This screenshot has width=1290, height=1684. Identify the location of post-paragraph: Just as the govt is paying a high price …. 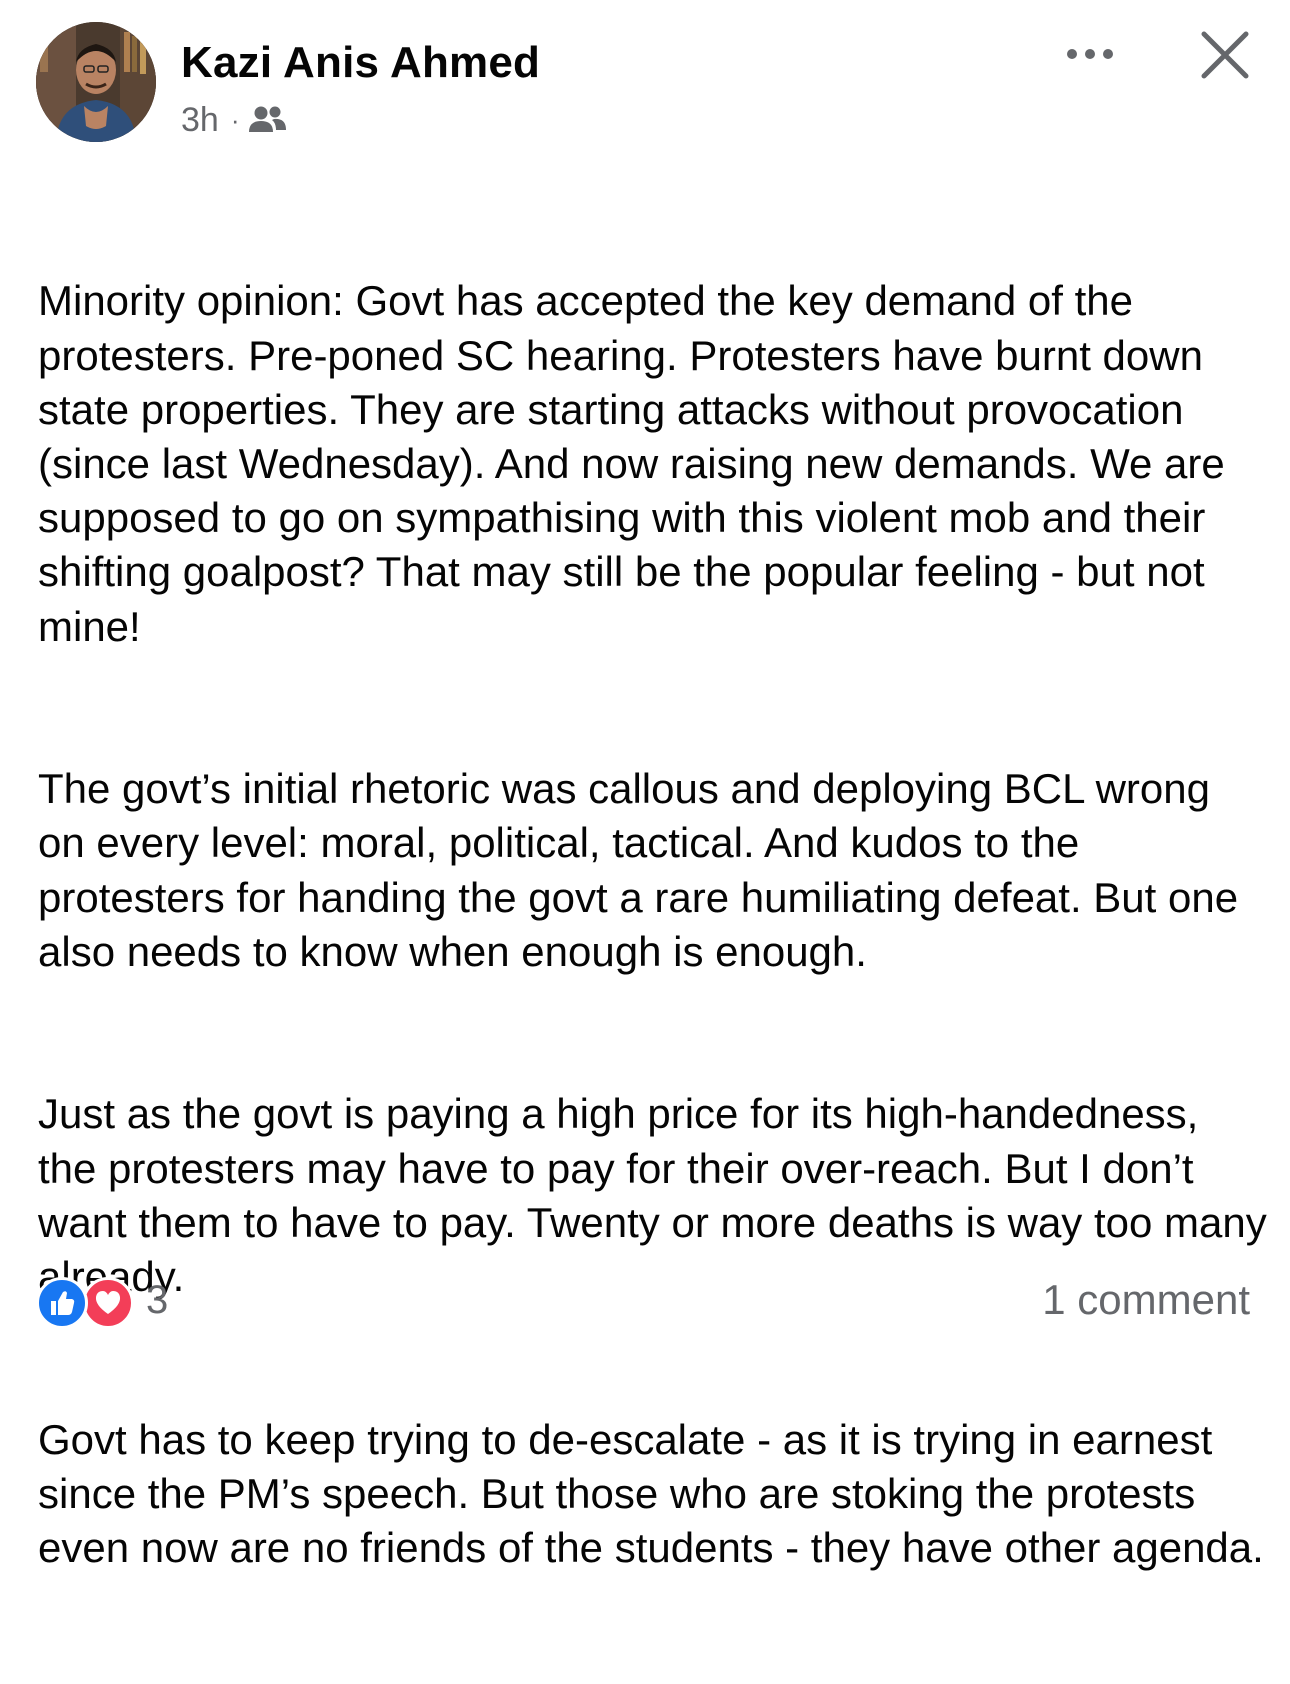
(652, 1195).